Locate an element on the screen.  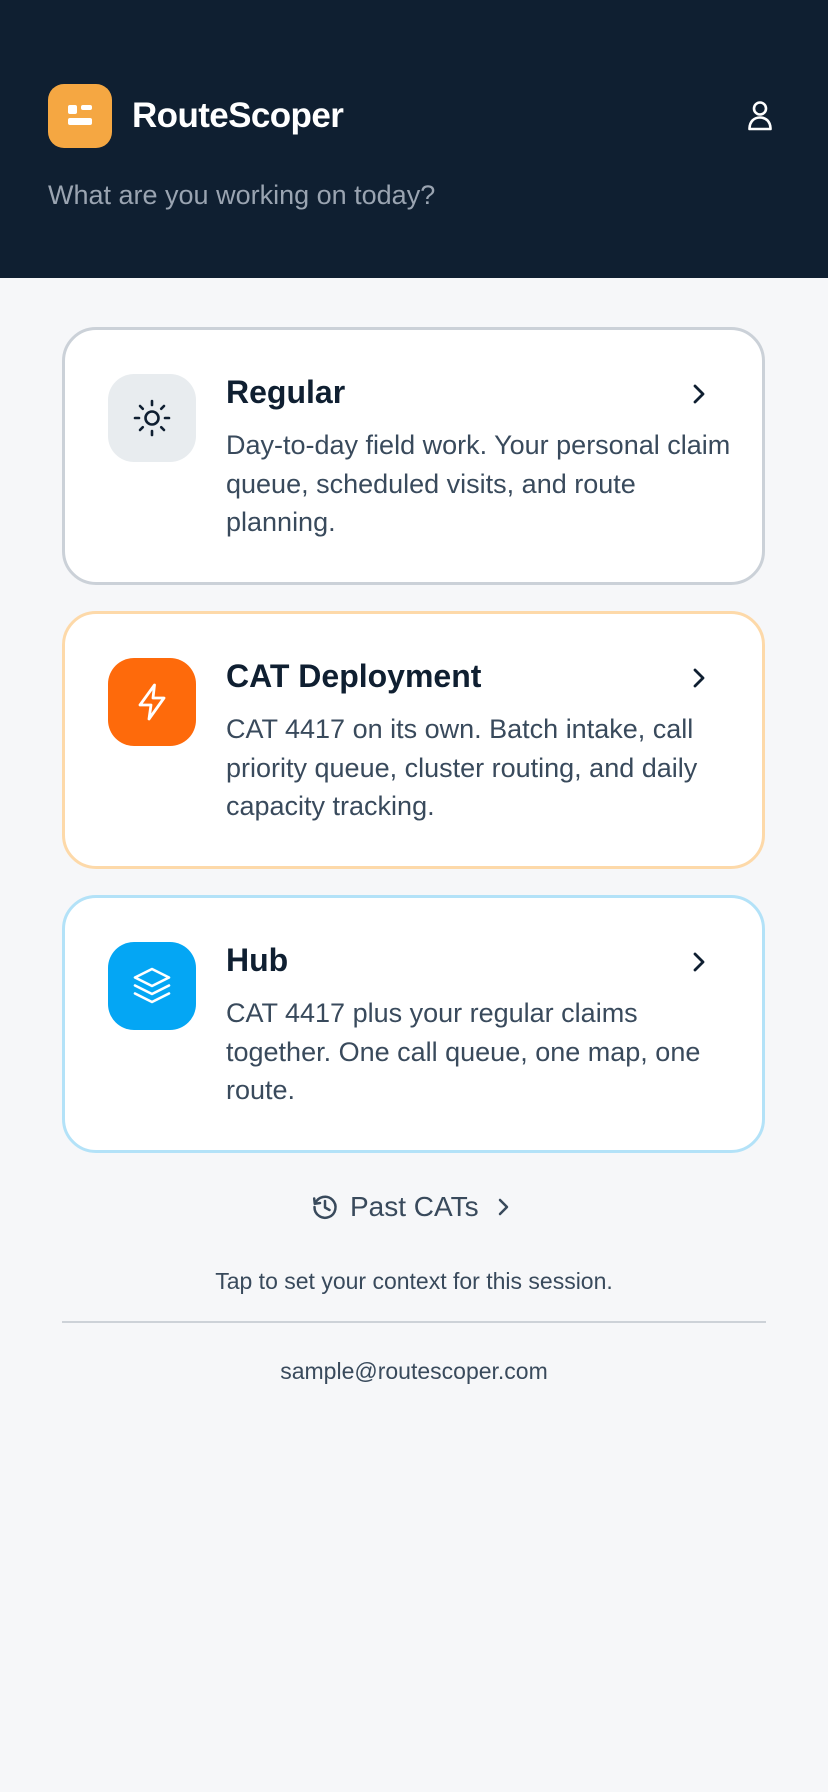
sun-icon is located at coordinates (152, 418).